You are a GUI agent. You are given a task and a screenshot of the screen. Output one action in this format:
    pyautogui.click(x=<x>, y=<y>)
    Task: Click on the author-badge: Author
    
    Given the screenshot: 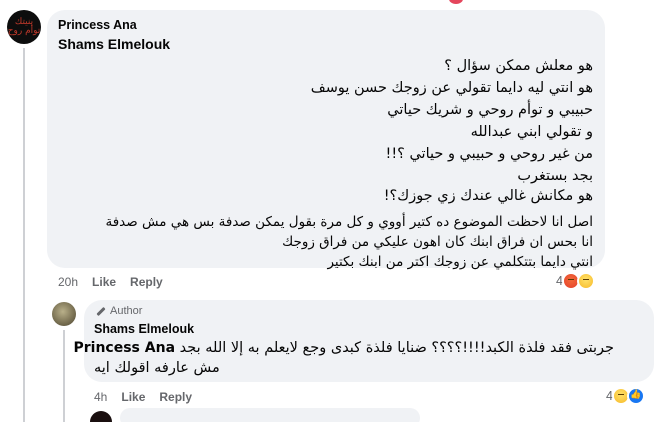 What is the action you would take?
    pyautogui.click(x=118, y=311)
    